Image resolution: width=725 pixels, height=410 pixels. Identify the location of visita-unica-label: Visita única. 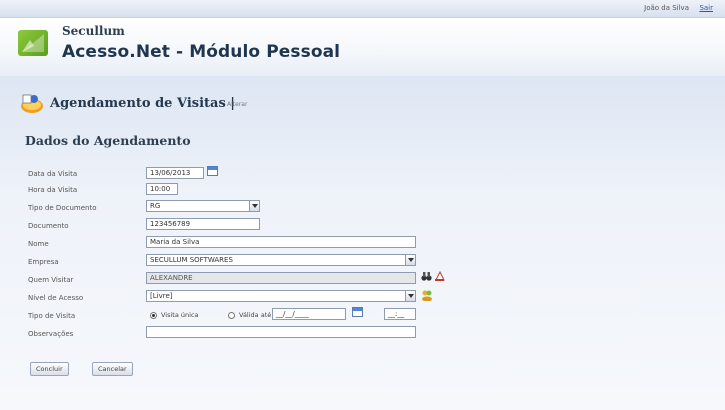
(180, 315).